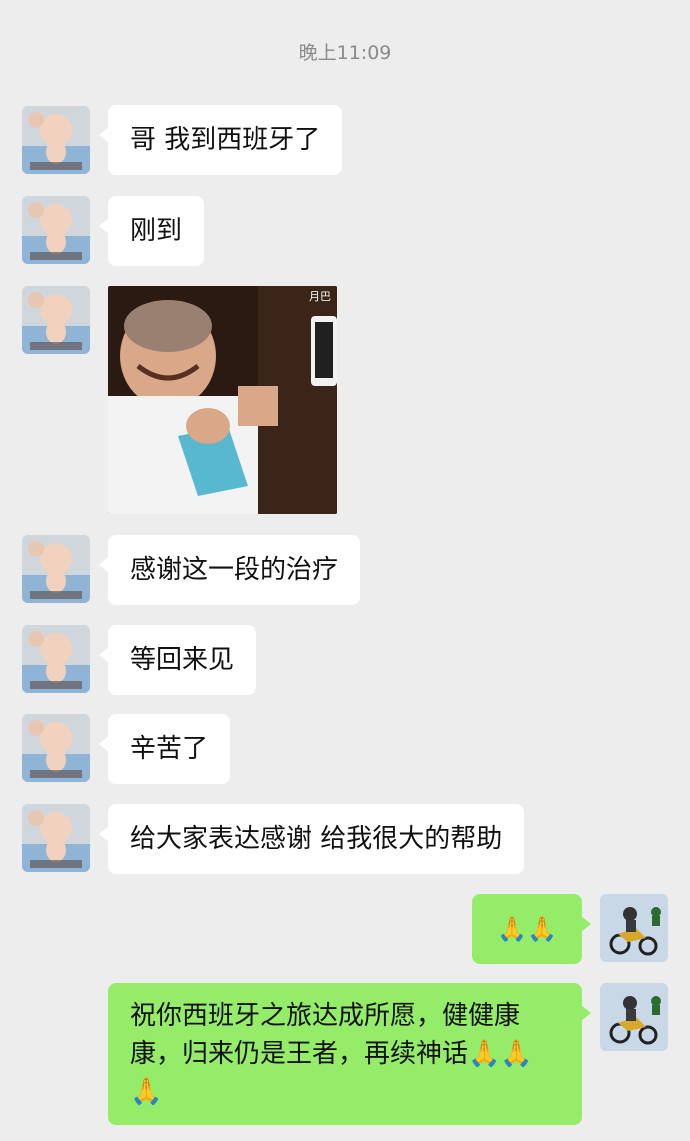 This screenshot has width=690, height=1141. What do you see at coordinates (320, 296) in the screenshot?
I see `sticker-watermark: 月巴` at bounding box center [320, 296].